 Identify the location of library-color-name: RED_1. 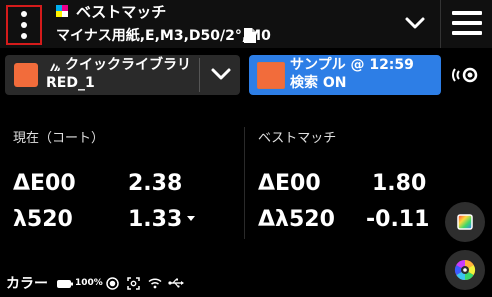
(70, 83).